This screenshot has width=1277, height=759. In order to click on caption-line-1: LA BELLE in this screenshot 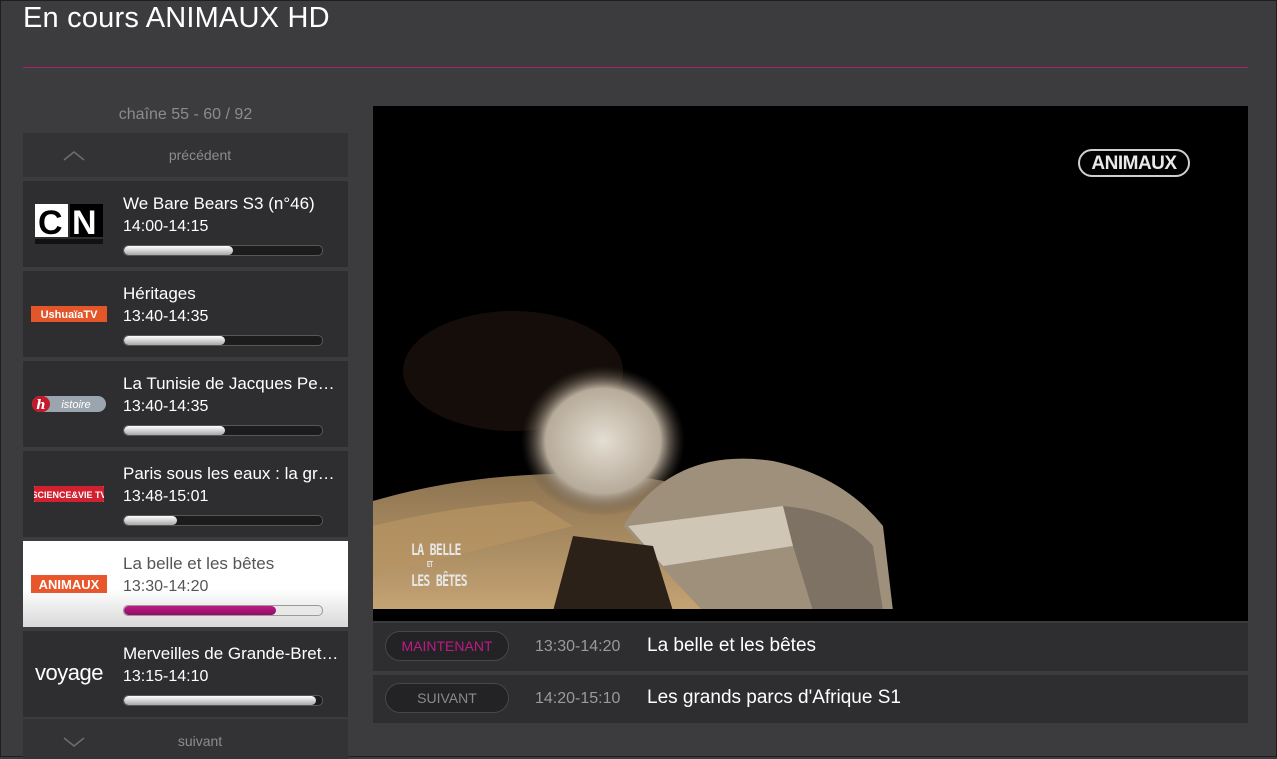, I will do `click(436, 549)`.